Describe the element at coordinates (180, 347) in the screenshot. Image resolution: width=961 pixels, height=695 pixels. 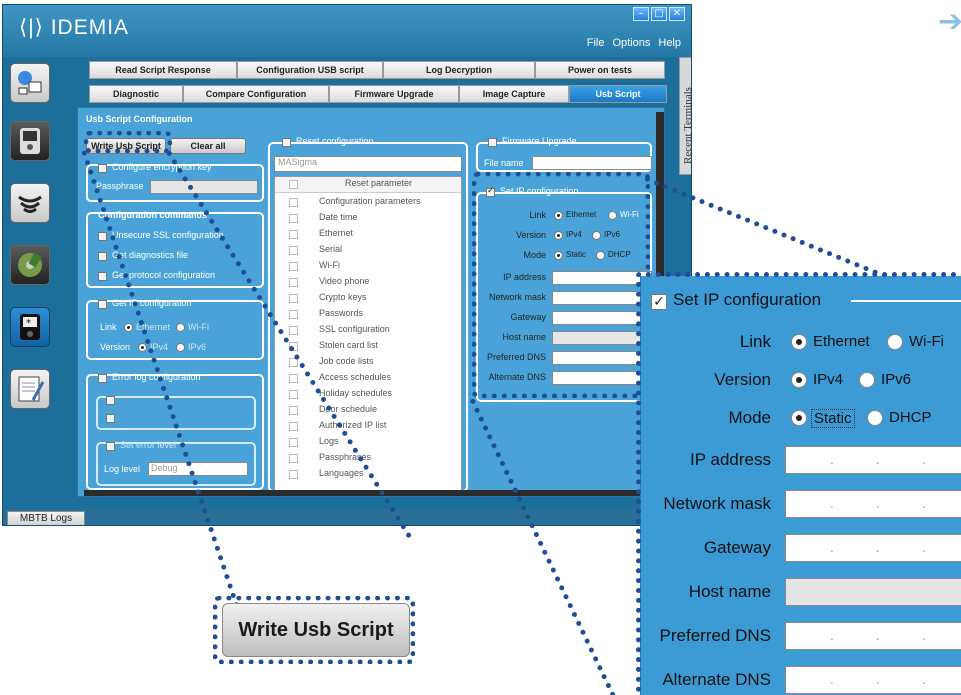
I see `get-ip-ipv6-radio` at that location.